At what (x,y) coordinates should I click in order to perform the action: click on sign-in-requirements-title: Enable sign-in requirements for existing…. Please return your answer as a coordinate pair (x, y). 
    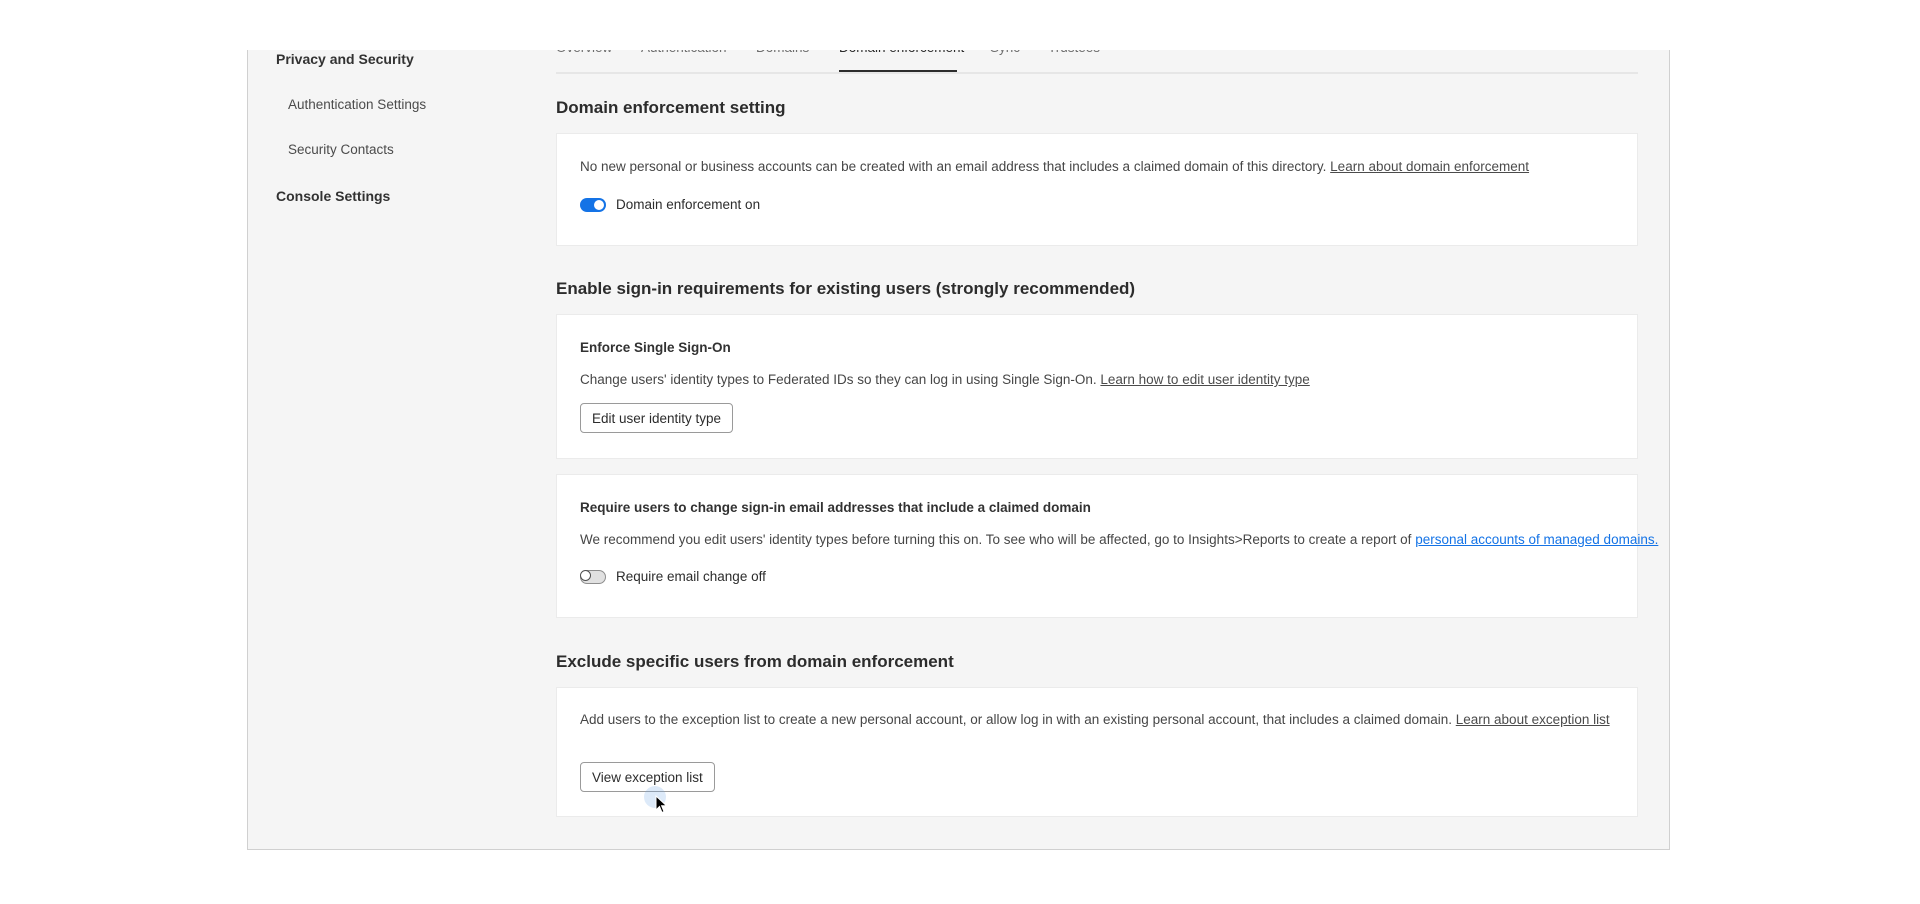
    Looking at the image, I should click on (845, 289).